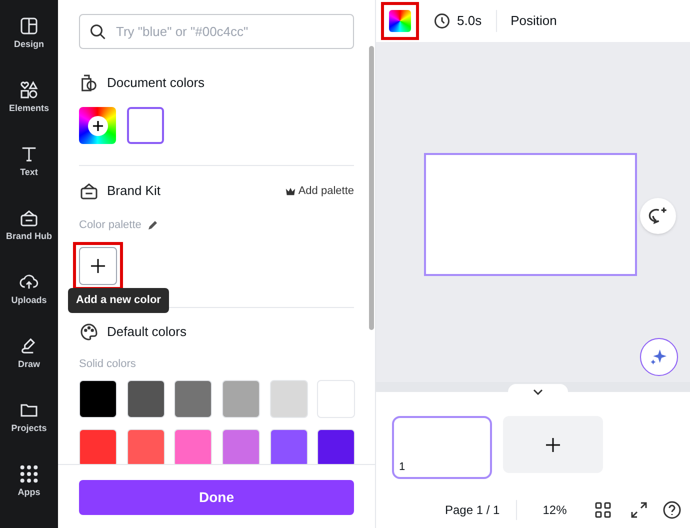 This screenshot has width=690, height=528. I want to click on page-thumbnail: 1, so click(442, 447).